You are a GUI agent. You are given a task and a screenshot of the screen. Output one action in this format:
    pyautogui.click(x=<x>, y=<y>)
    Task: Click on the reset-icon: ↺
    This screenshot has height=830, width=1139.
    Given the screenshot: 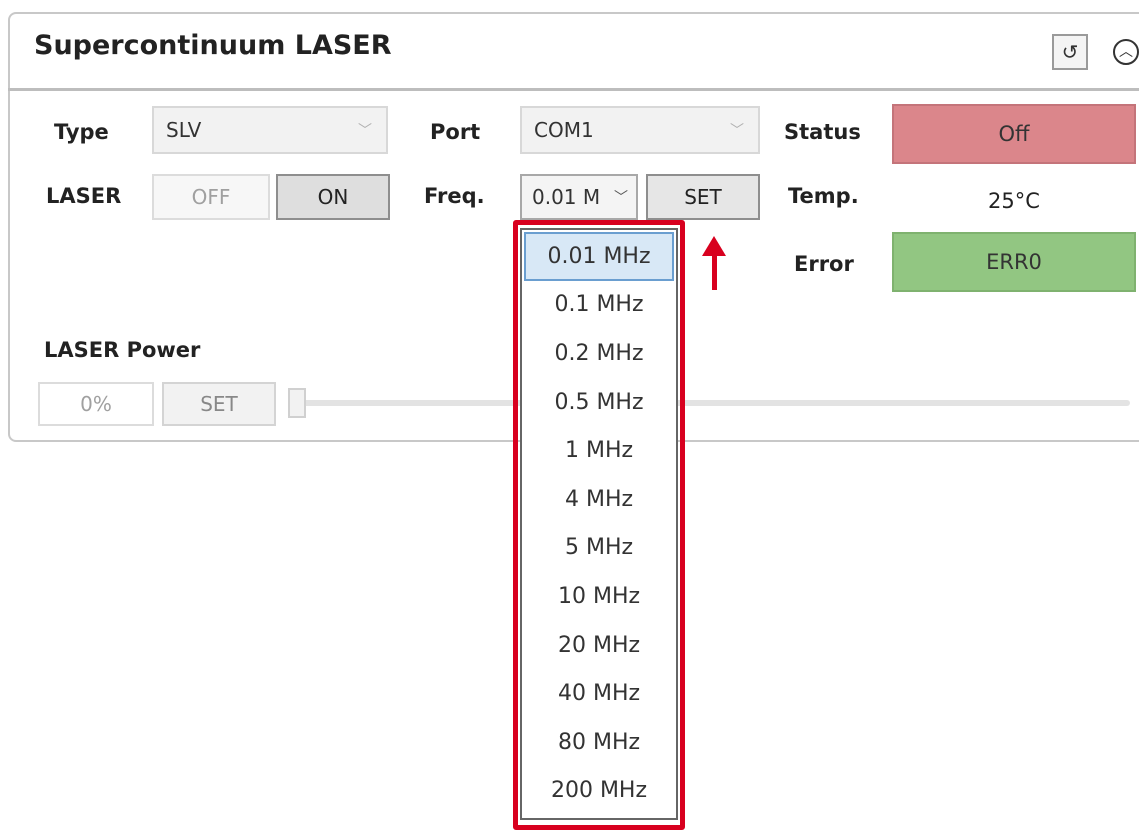 What is the action you would take?
    pyautogui.click(x=1070, y=52)
    